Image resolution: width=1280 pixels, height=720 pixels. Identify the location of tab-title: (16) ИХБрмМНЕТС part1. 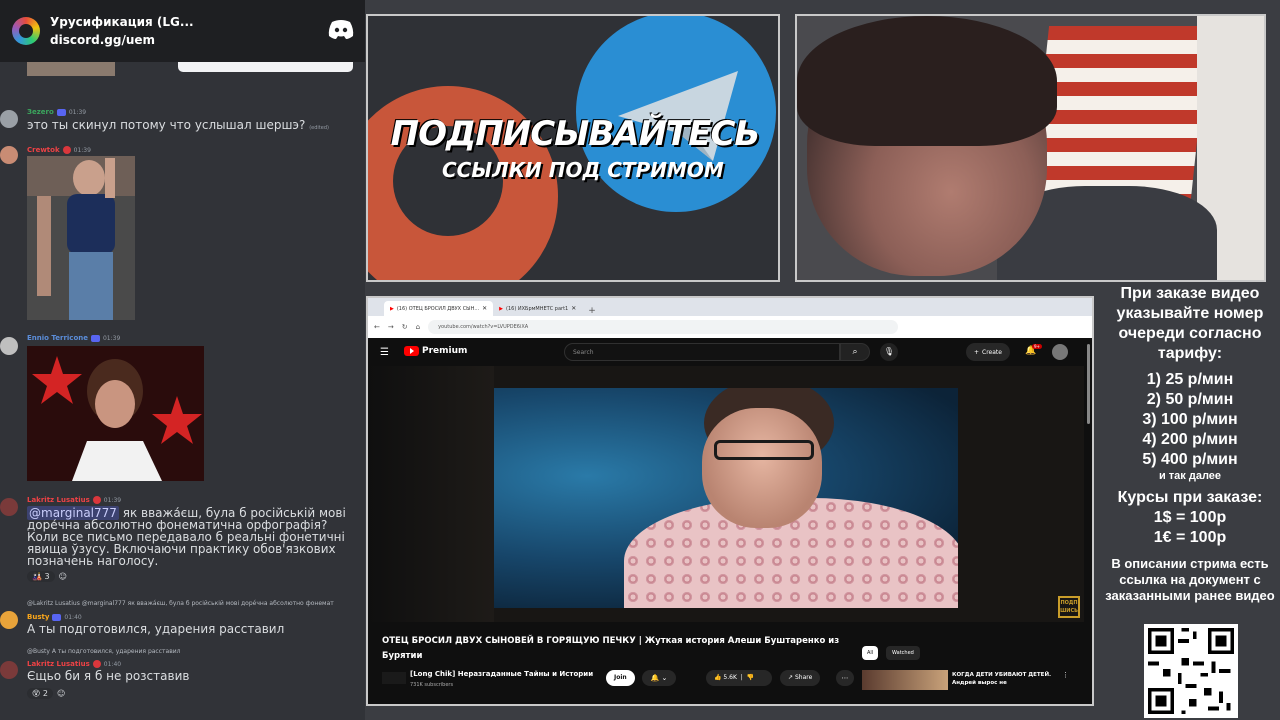
(537, 308).